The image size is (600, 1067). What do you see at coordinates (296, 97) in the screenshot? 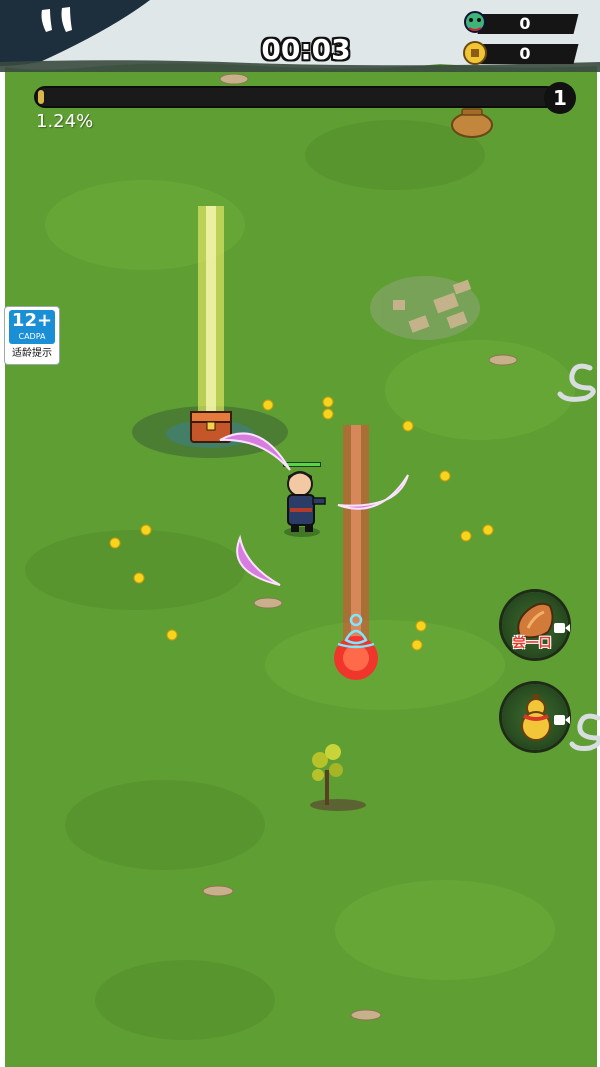
I see `progress-track` at bounding box center [296, 97].